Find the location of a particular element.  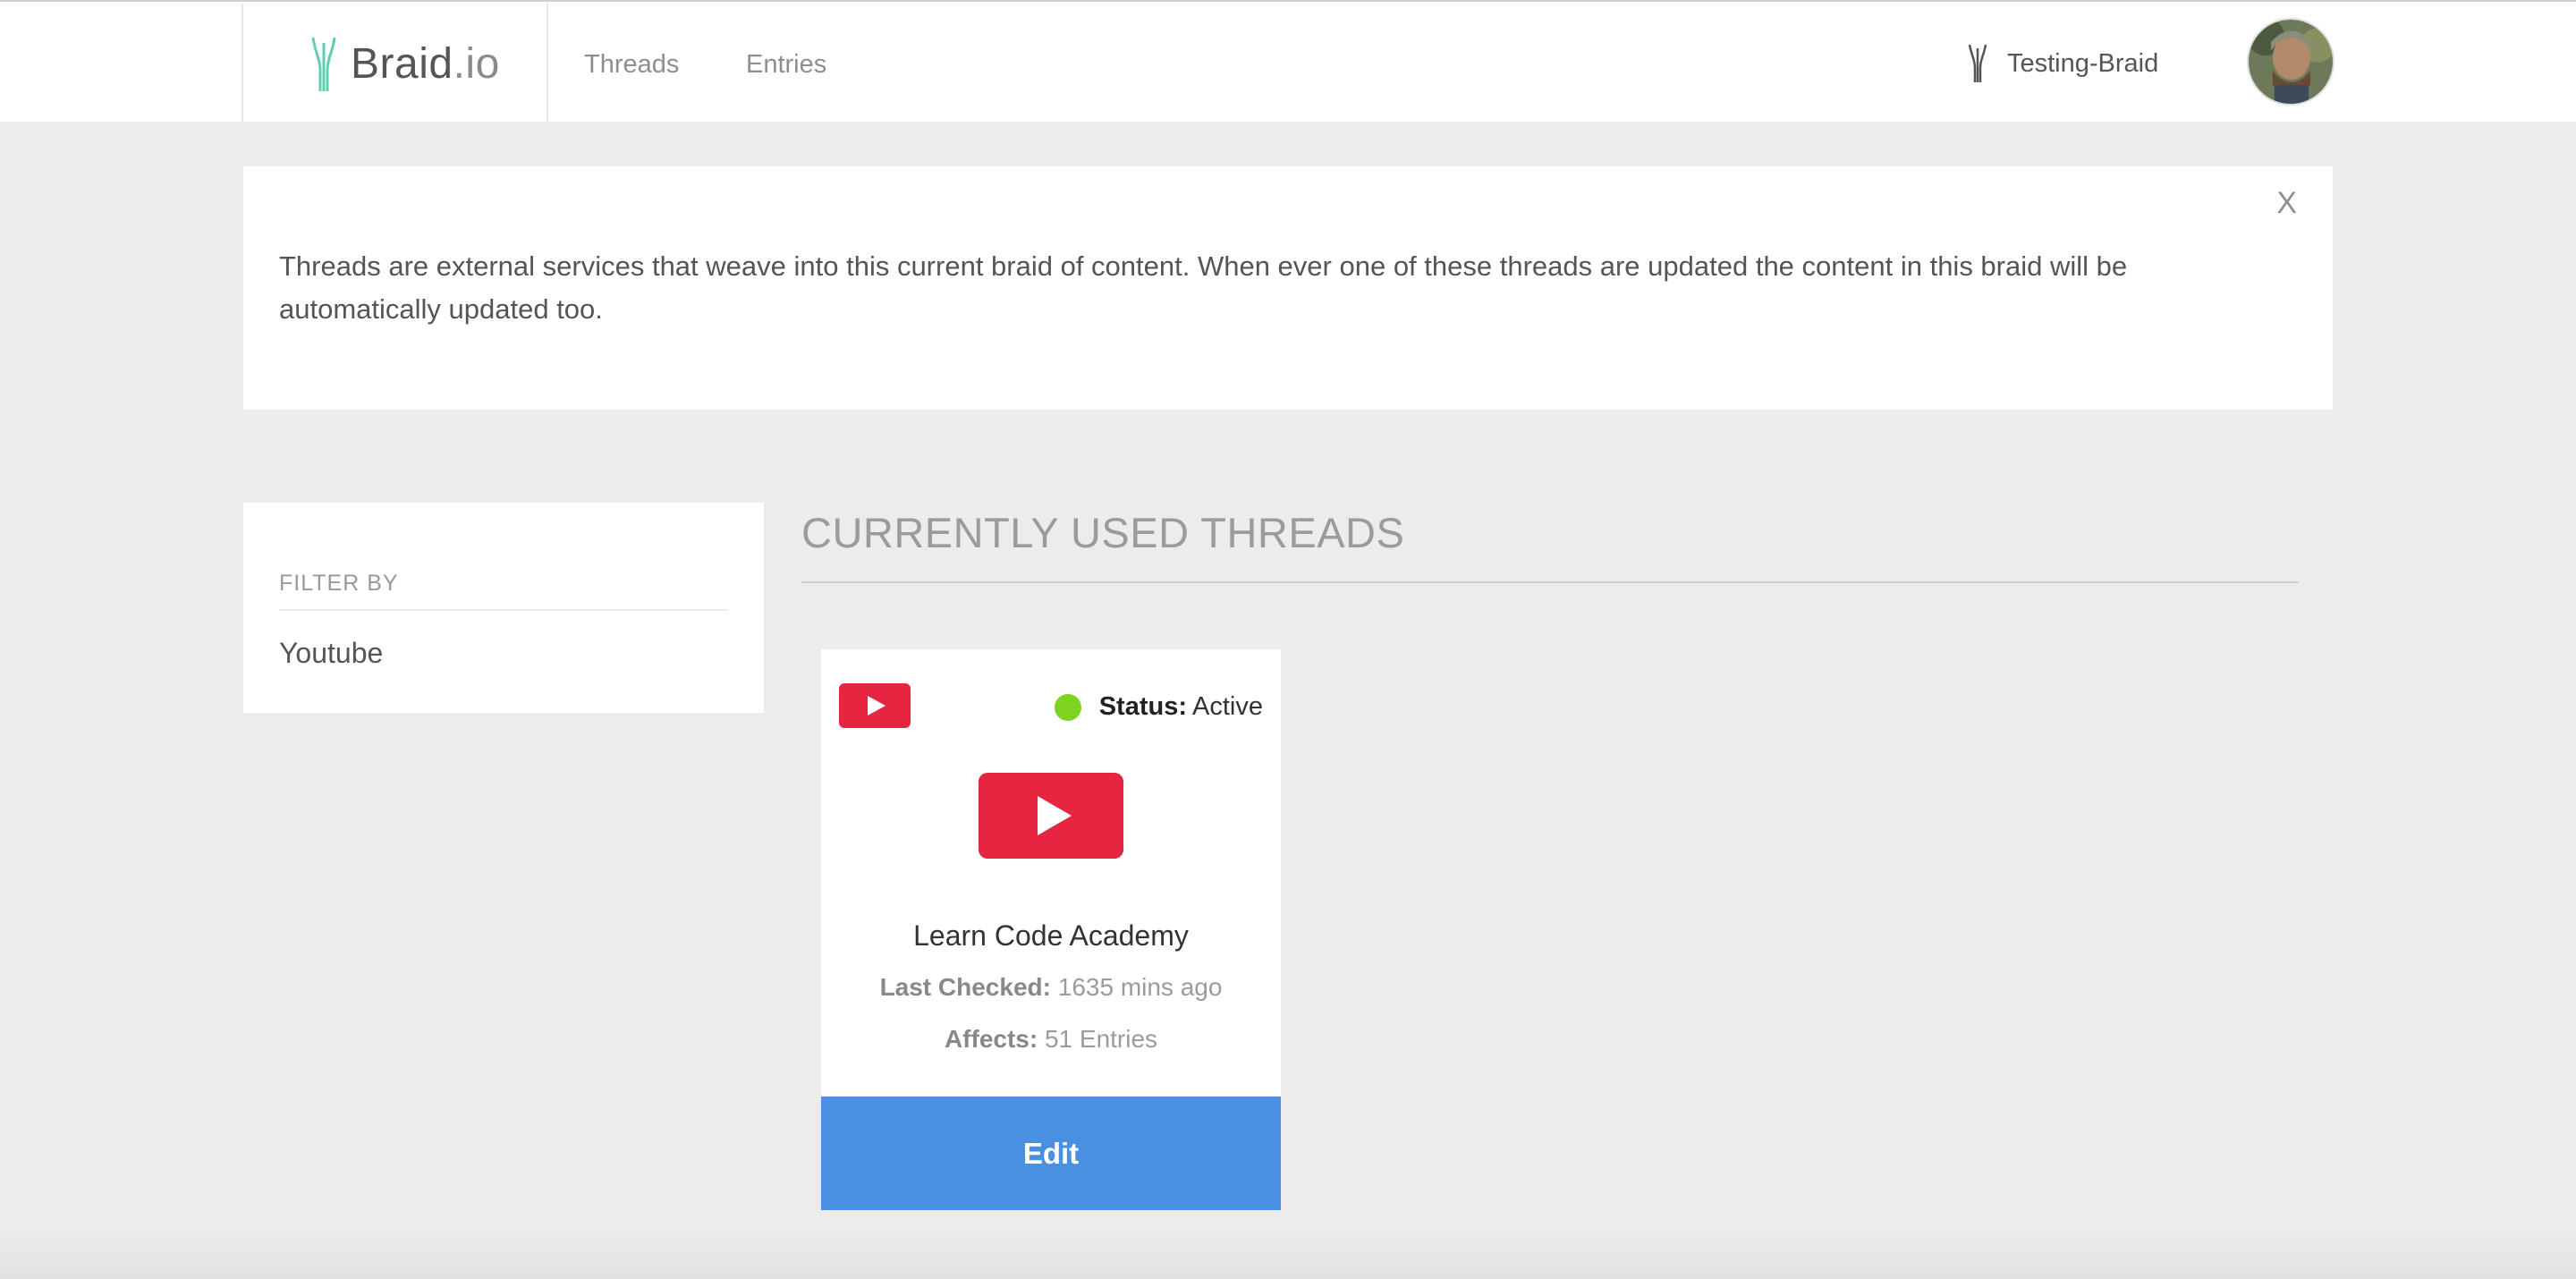

nav-entries-link: Entries is located at coordinates (786, 65).